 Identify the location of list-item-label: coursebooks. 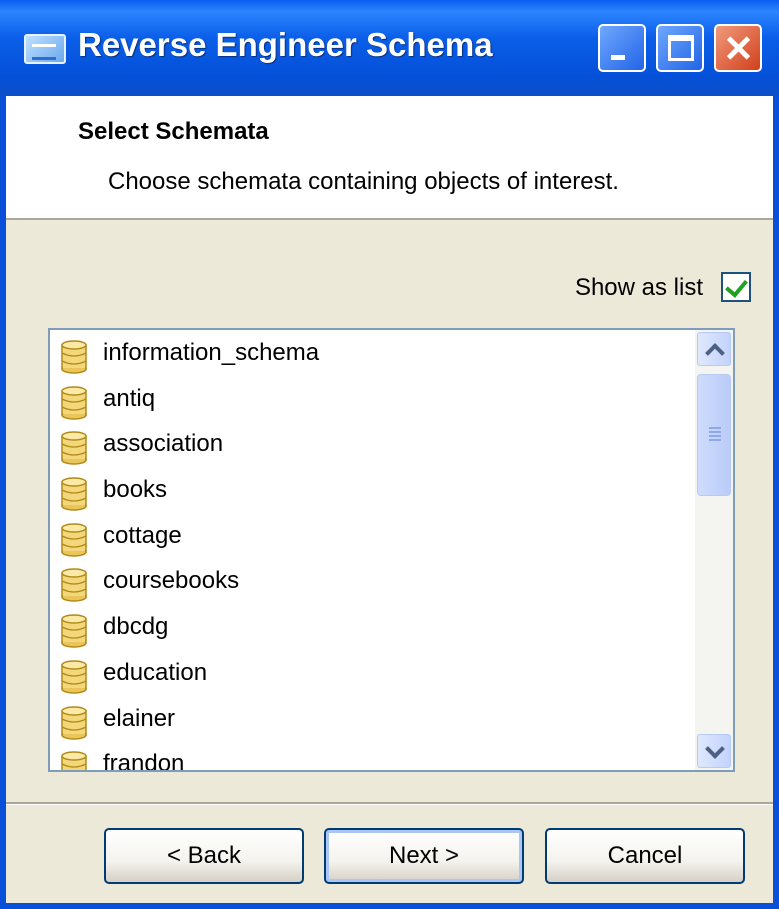
(171, 581).